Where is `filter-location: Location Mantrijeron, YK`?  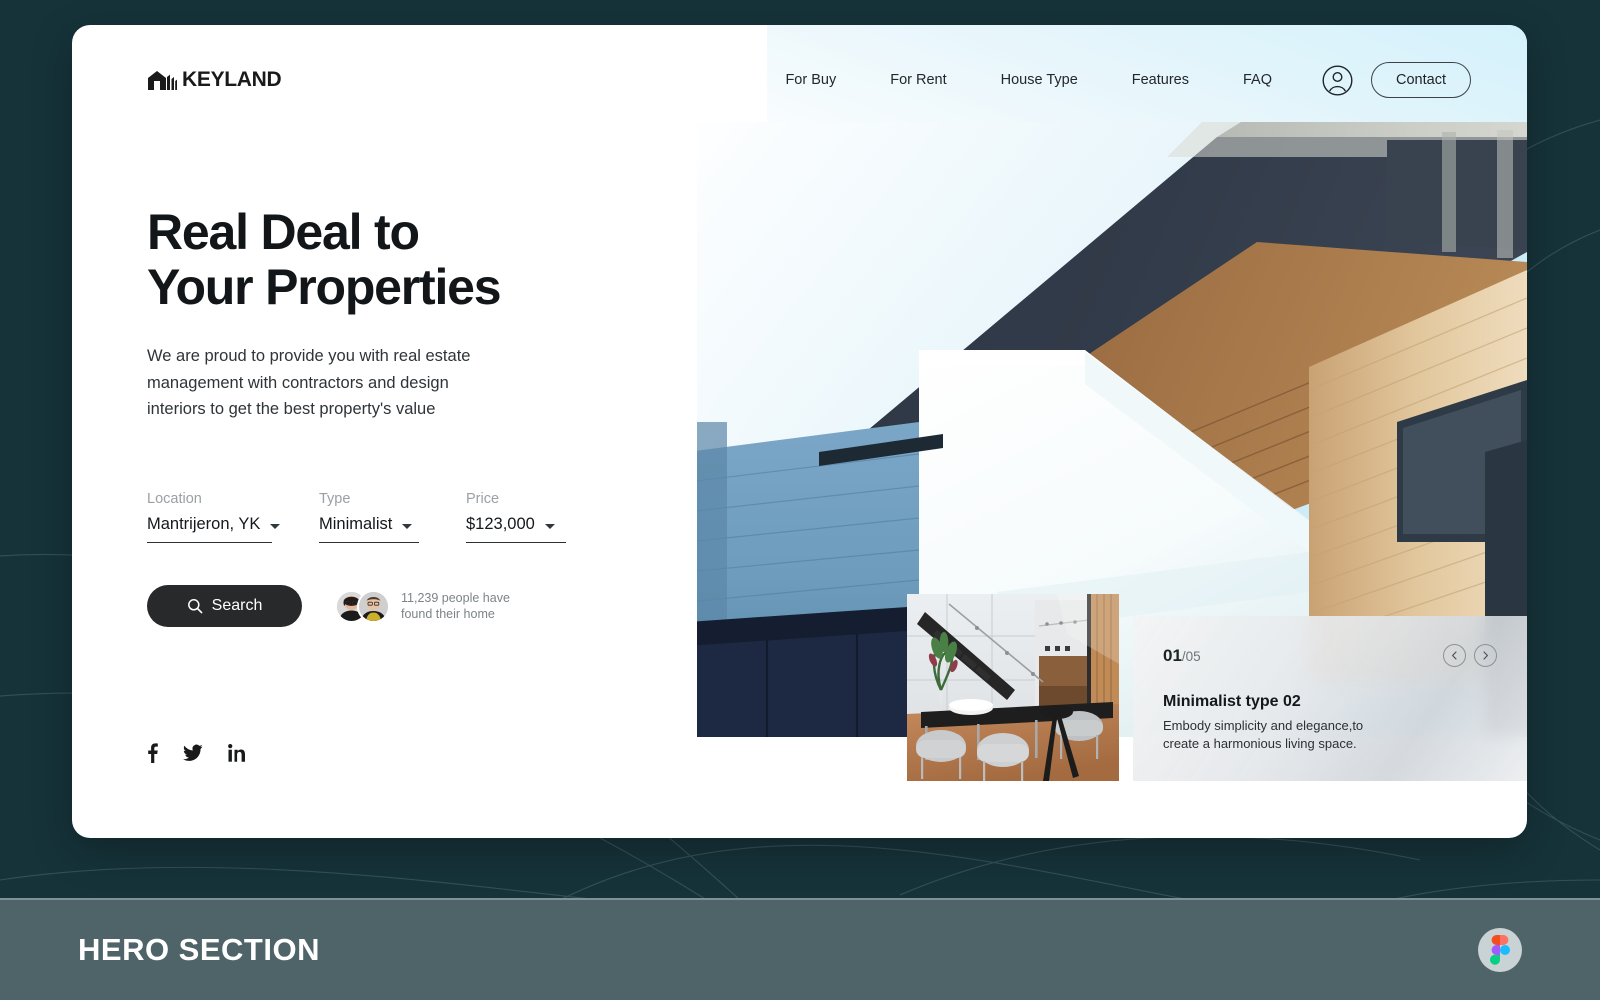 filter-location: Location Mantrijeron, YK is located at coordinates (214, 517).